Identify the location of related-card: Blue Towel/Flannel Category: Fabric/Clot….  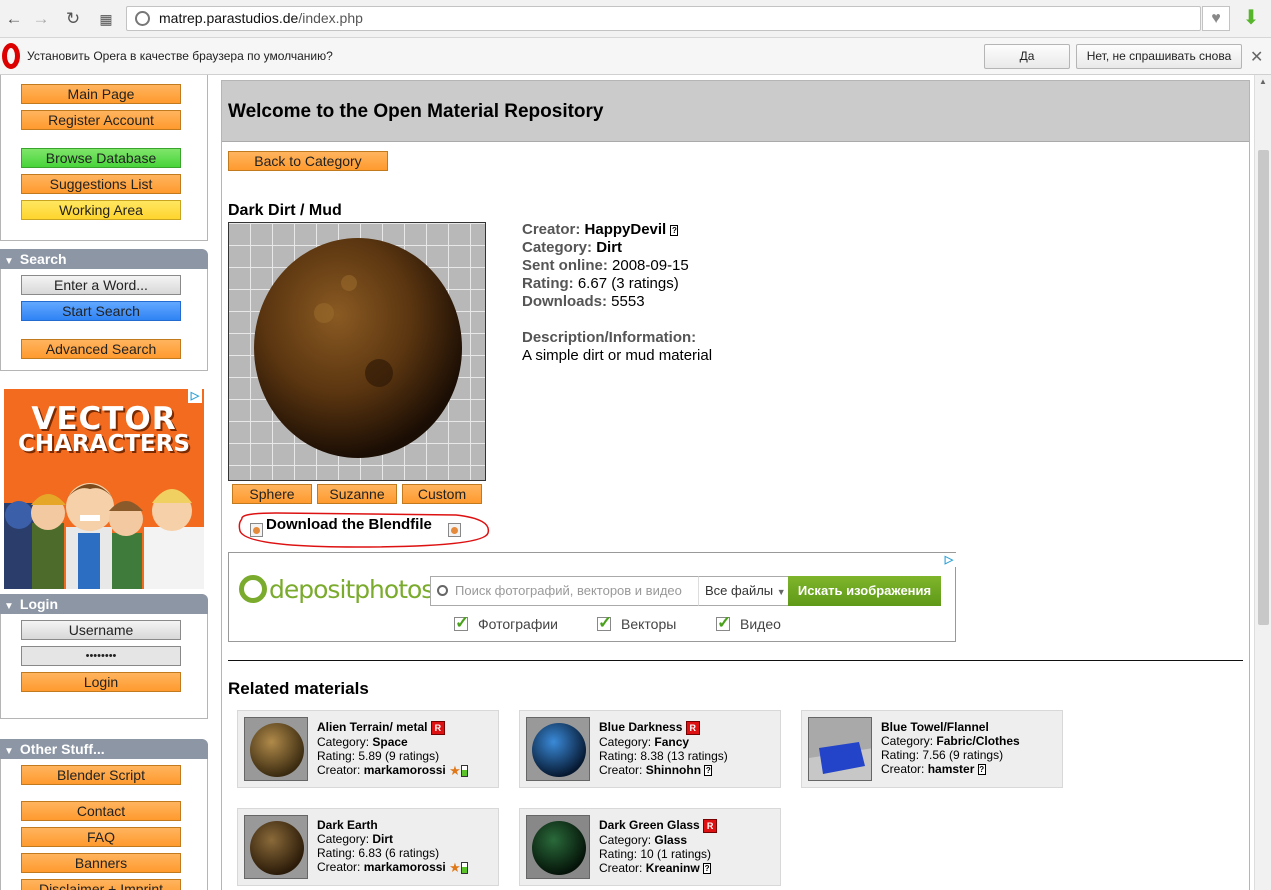
(932, 749).